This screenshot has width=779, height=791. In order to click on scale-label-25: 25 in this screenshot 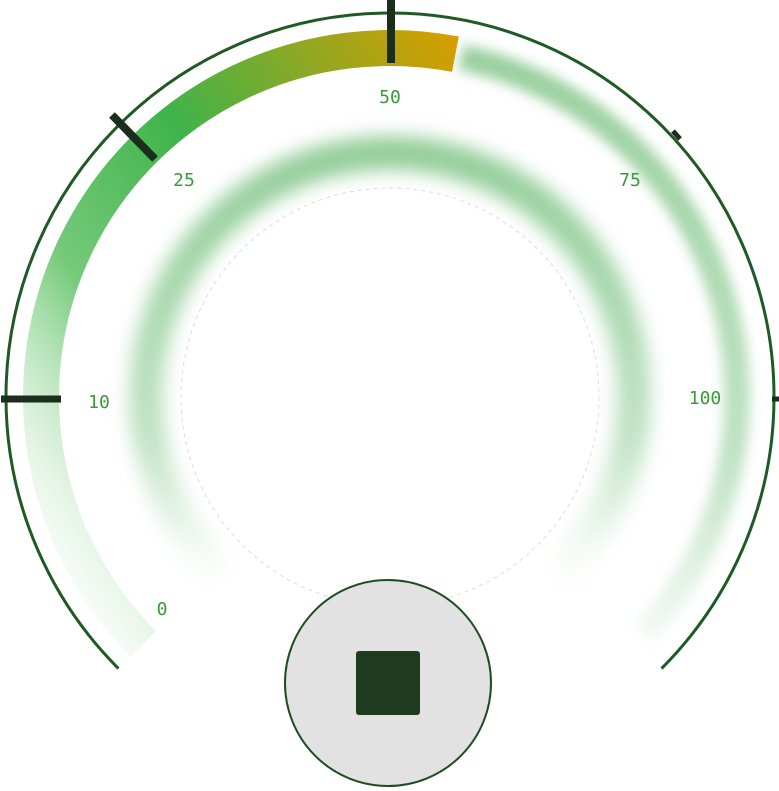, I will do `click(184, 180)`.